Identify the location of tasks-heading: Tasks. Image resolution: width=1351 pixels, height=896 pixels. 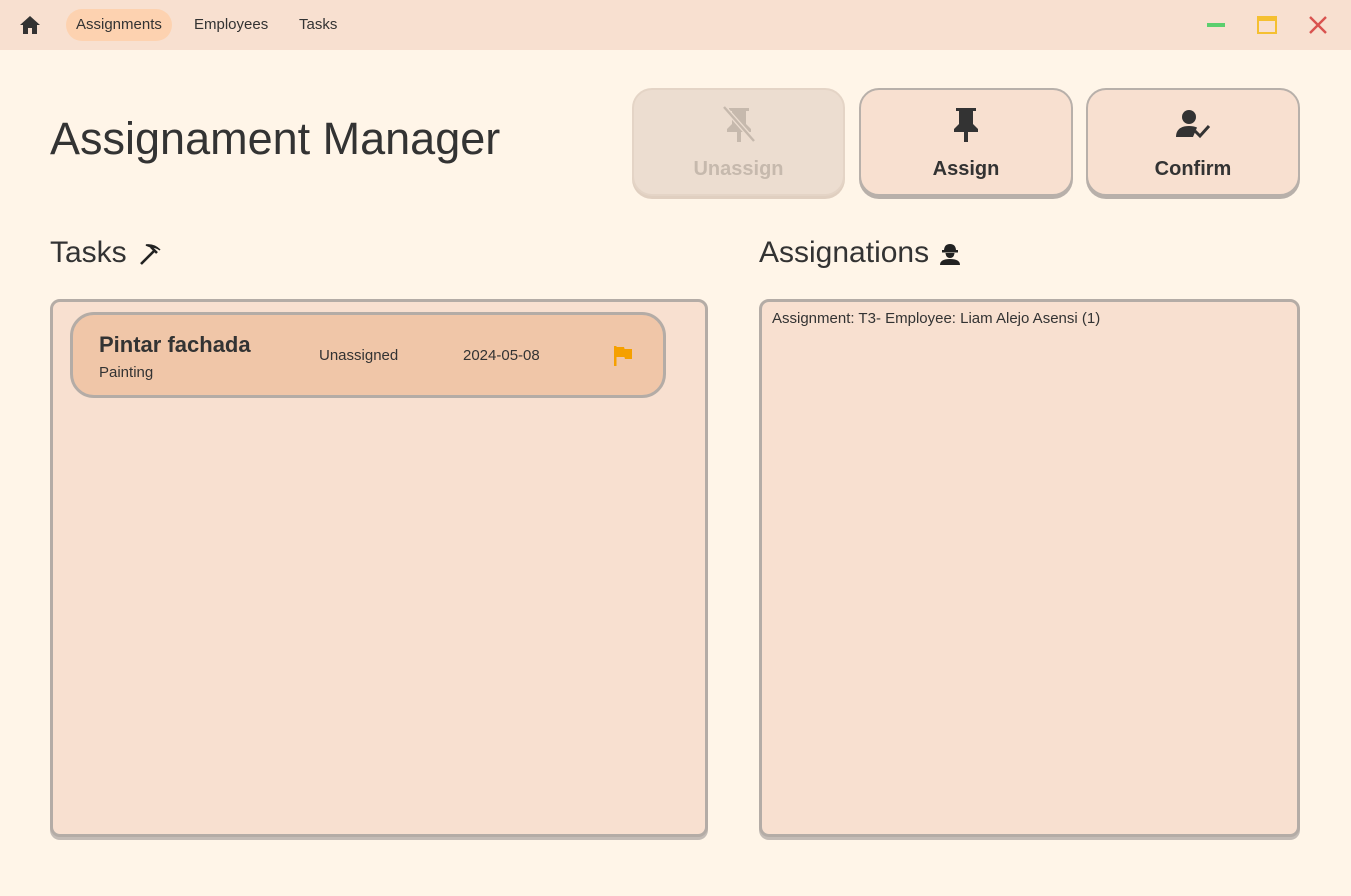
(106, 253).